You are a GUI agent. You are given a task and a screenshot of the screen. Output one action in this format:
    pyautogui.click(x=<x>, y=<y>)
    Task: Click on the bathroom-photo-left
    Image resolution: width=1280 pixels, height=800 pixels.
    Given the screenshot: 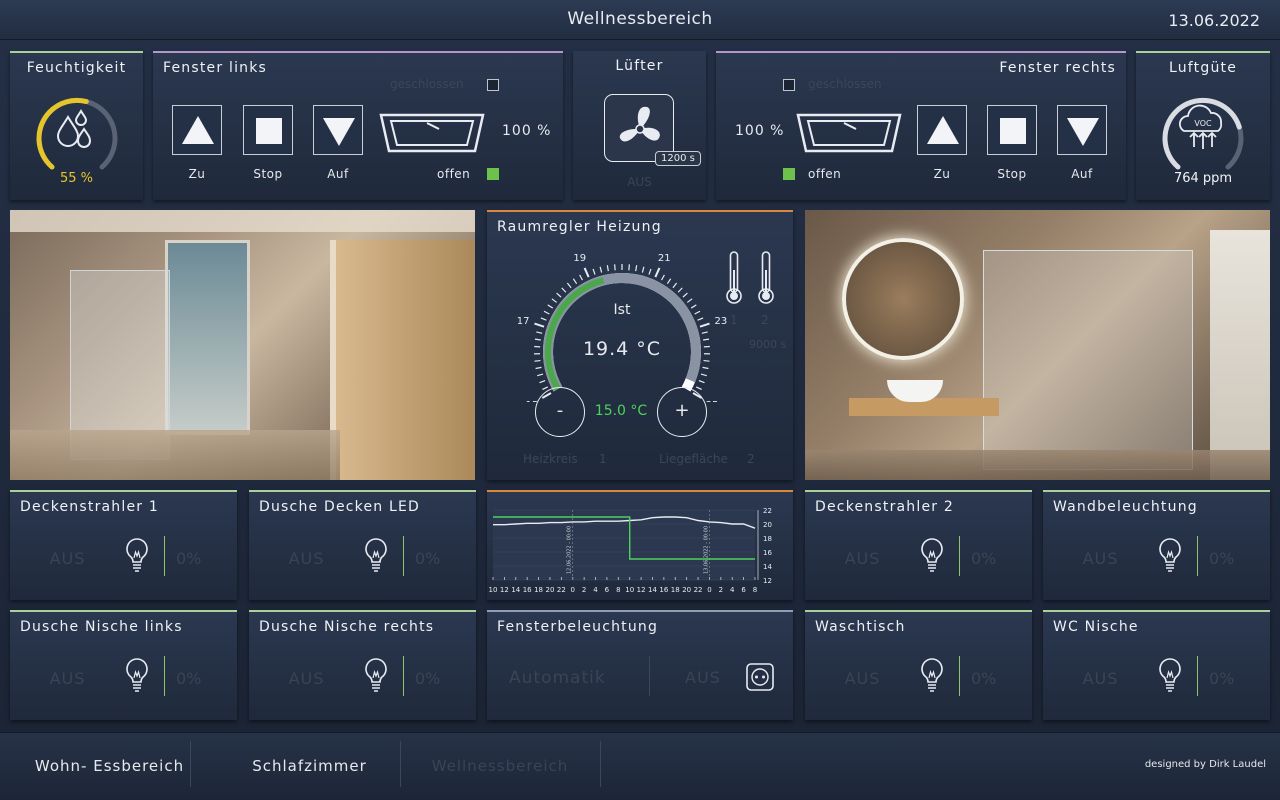 What is the action you would take?
    pyautogui.click(x=242, y=345)
    